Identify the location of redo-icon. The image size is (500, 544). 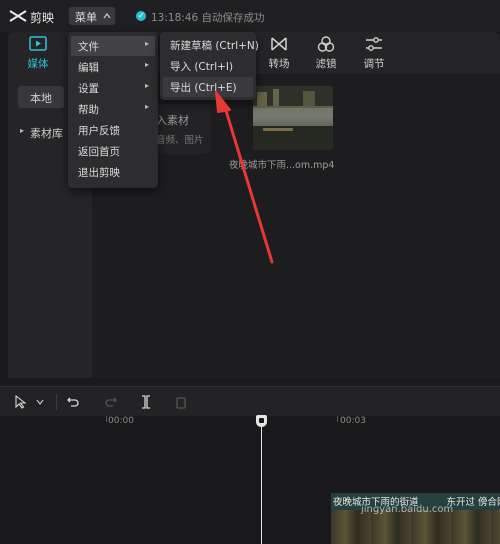
(111, 402).